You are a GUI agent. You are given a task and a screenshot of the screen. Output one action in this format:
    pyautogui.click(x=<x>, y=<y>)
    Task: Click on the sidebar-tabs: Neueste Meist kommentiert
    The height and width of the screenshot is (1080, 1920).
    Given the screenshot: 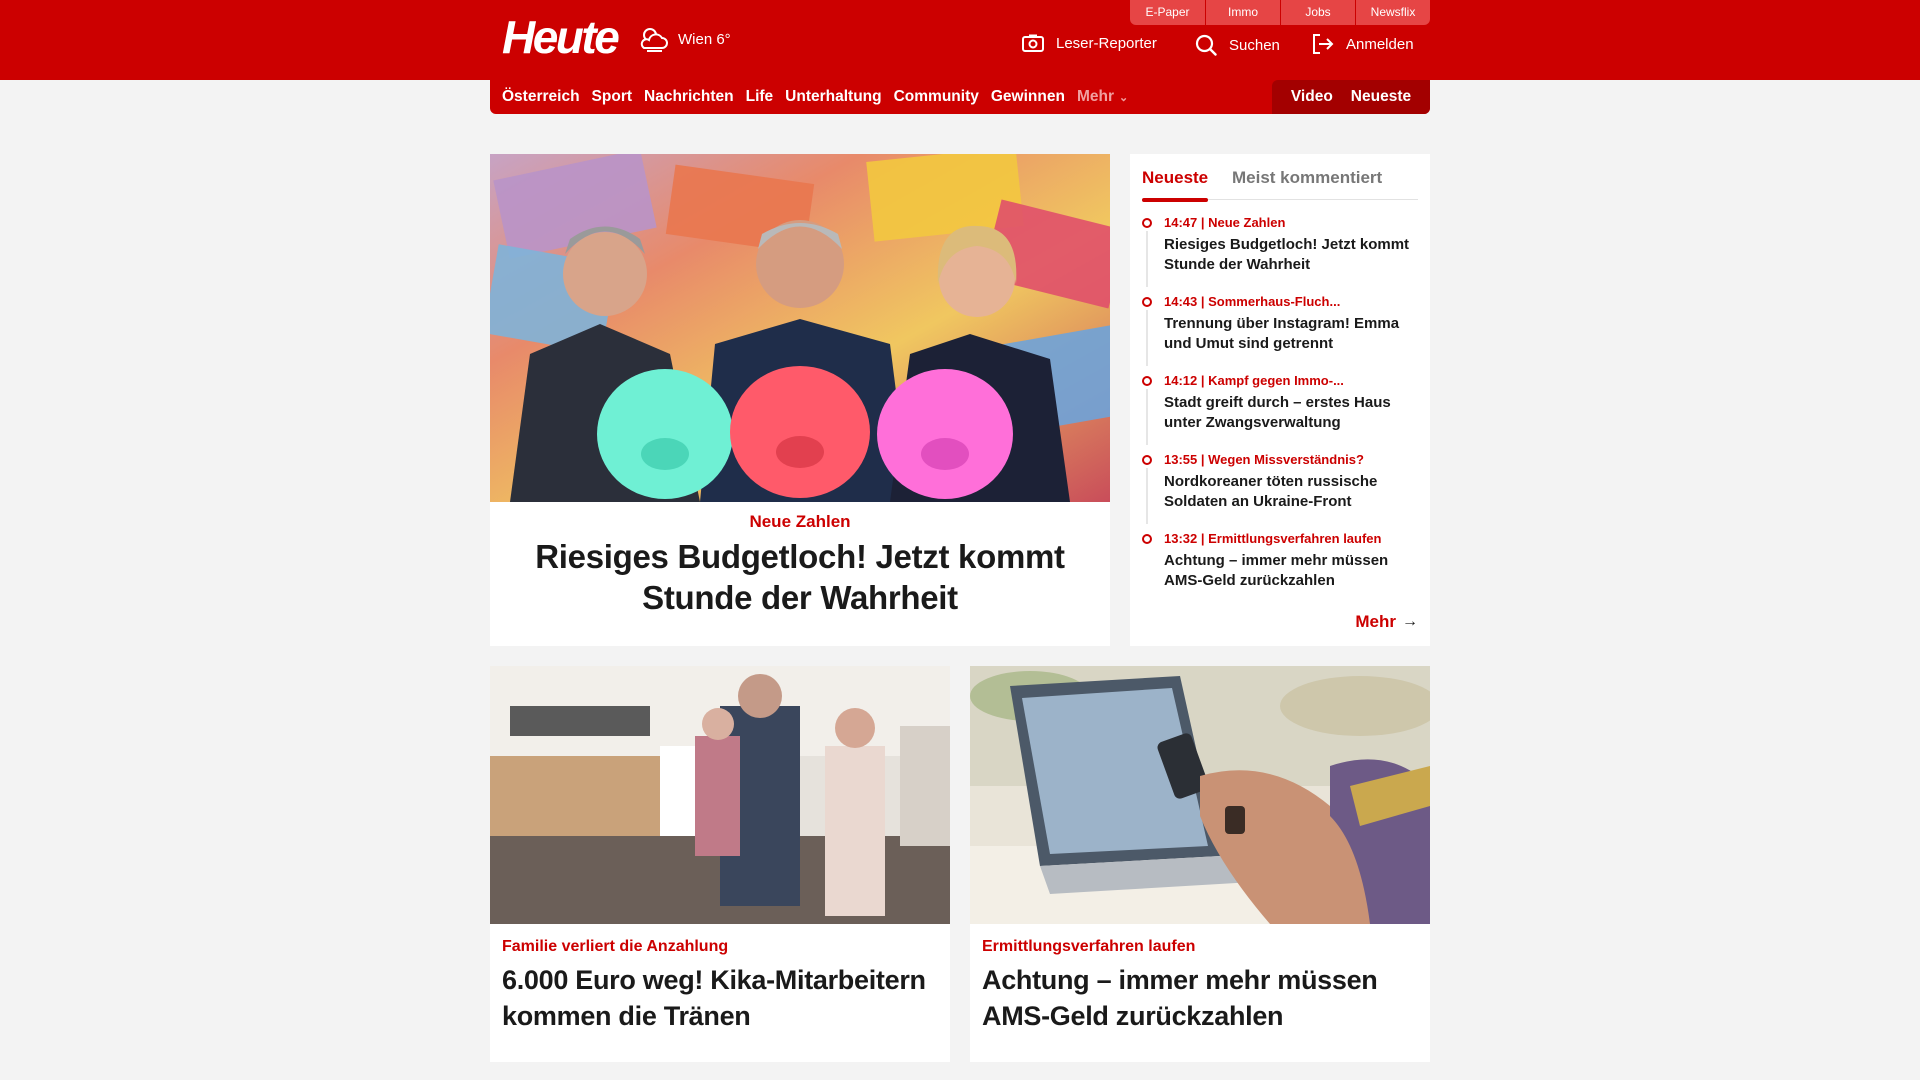 What is the action you would take?
    pyautogui.click(x=1280, y=182)
    